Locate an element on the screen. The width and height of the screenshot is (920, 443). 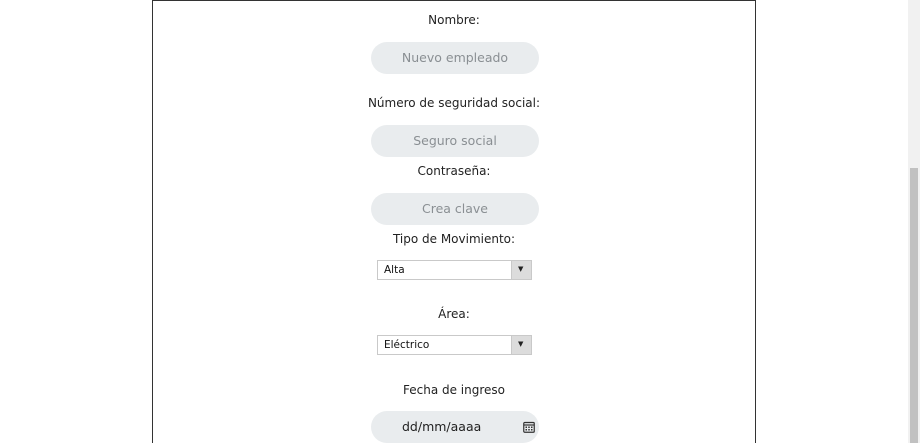
nombre-input is located at coordinates (455, 58).